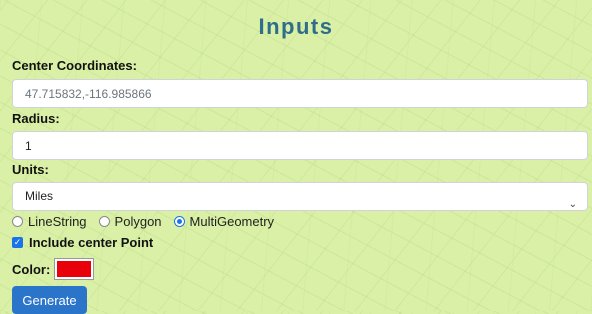 Image resolution: width=592 pixels, height=314 pixels. What do you see at coordinates (138, 221) in the screenshot?
I see `radio-polygon-label: Polygon` at bounding box center [138, 221].